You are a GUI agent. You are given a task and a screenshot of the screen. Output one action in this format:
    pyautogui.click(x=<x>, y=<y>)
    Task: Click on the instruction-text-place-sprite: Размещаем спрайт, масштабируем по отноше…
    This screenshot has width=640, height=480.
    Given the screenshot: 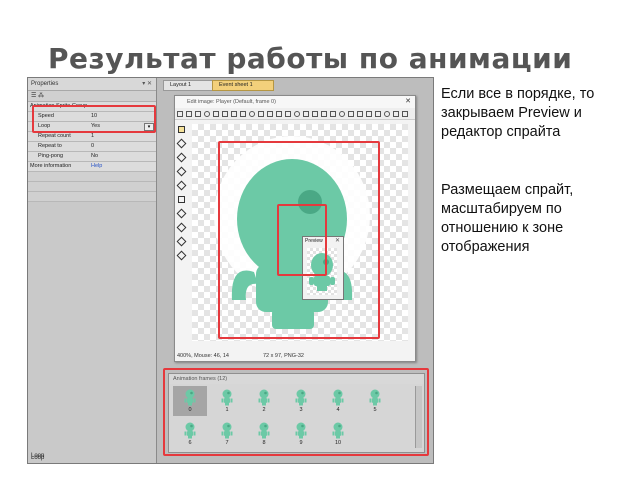 What is the action you would take?
    pyautogui.click(x=507, y=218)
    